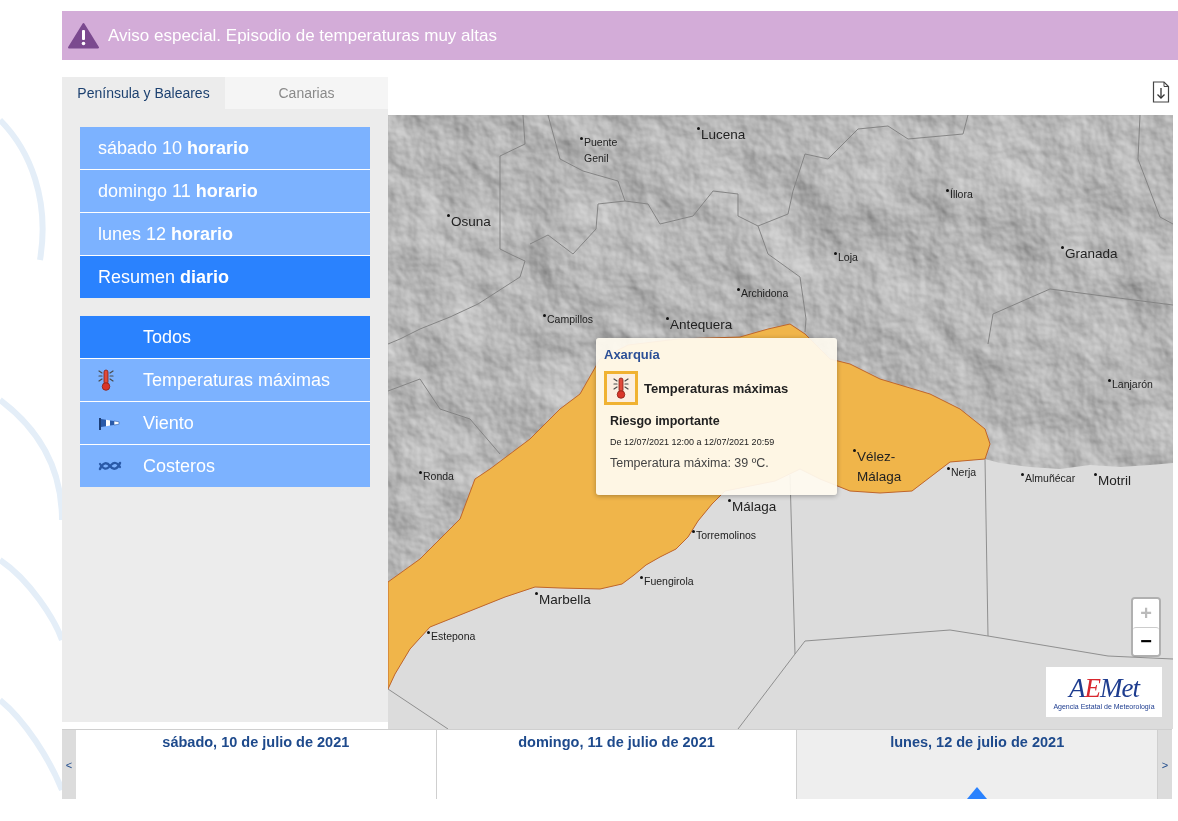 This screenshot has height=821, width=1178. Describe the element at coordinates (665, 421) in the screenshot. I see `risk-level-text: Riesgo importante` at that location.